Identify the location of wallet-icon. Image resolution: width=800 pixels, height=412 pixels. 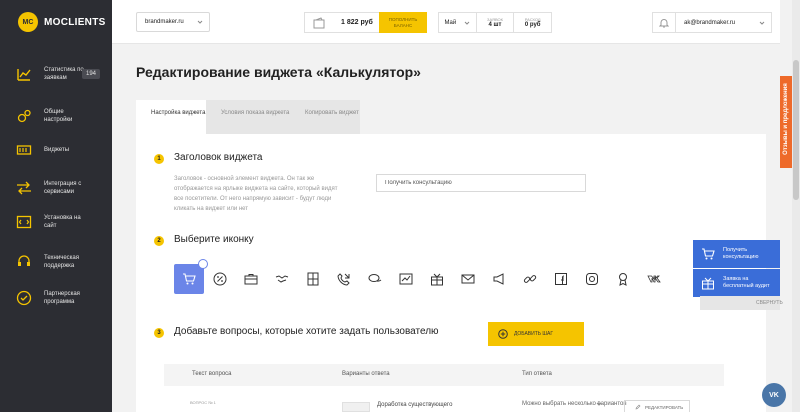
(319, 22).